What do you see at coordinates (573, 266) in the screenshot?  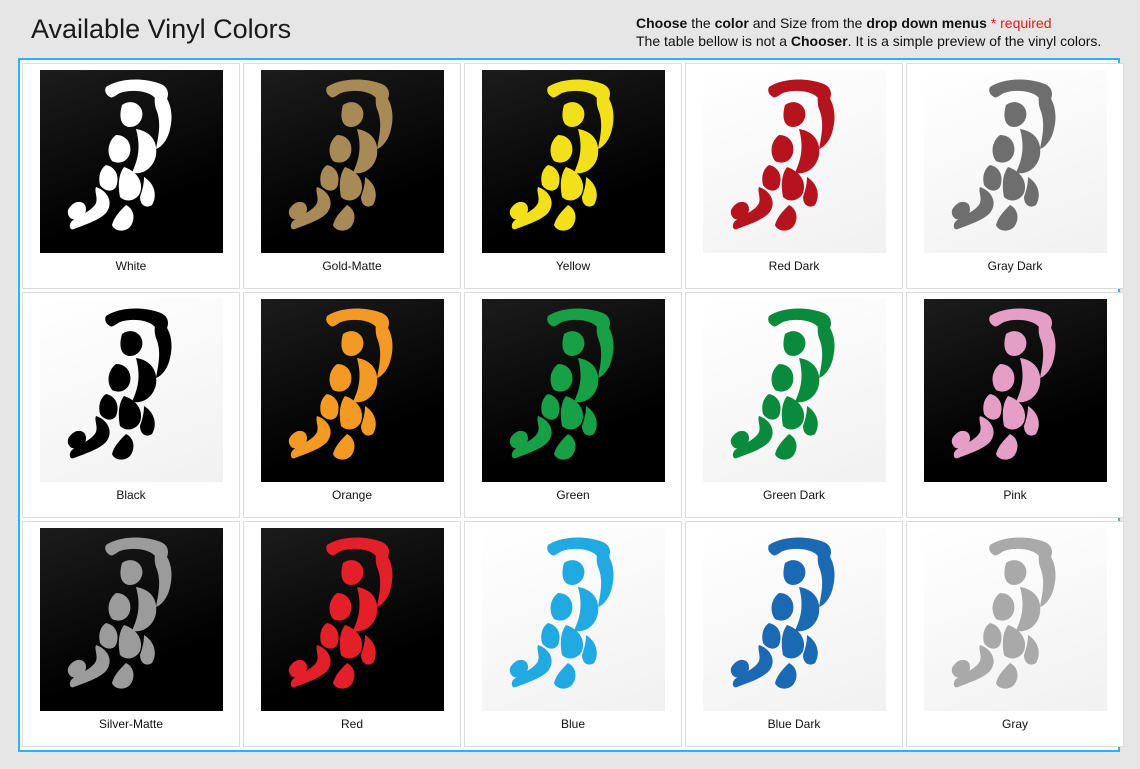 I see `color-label: Yellow` at bounding box center [573, 266].